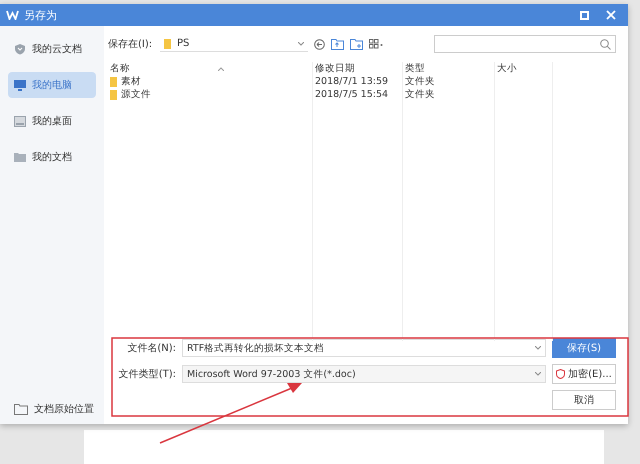 The width and height of the screenshot is (640, 464). What do you see at coordinates (151, 348) in the screenshot?
I see `filename-label: 文件名(N):` at bounding box center [151, 348].